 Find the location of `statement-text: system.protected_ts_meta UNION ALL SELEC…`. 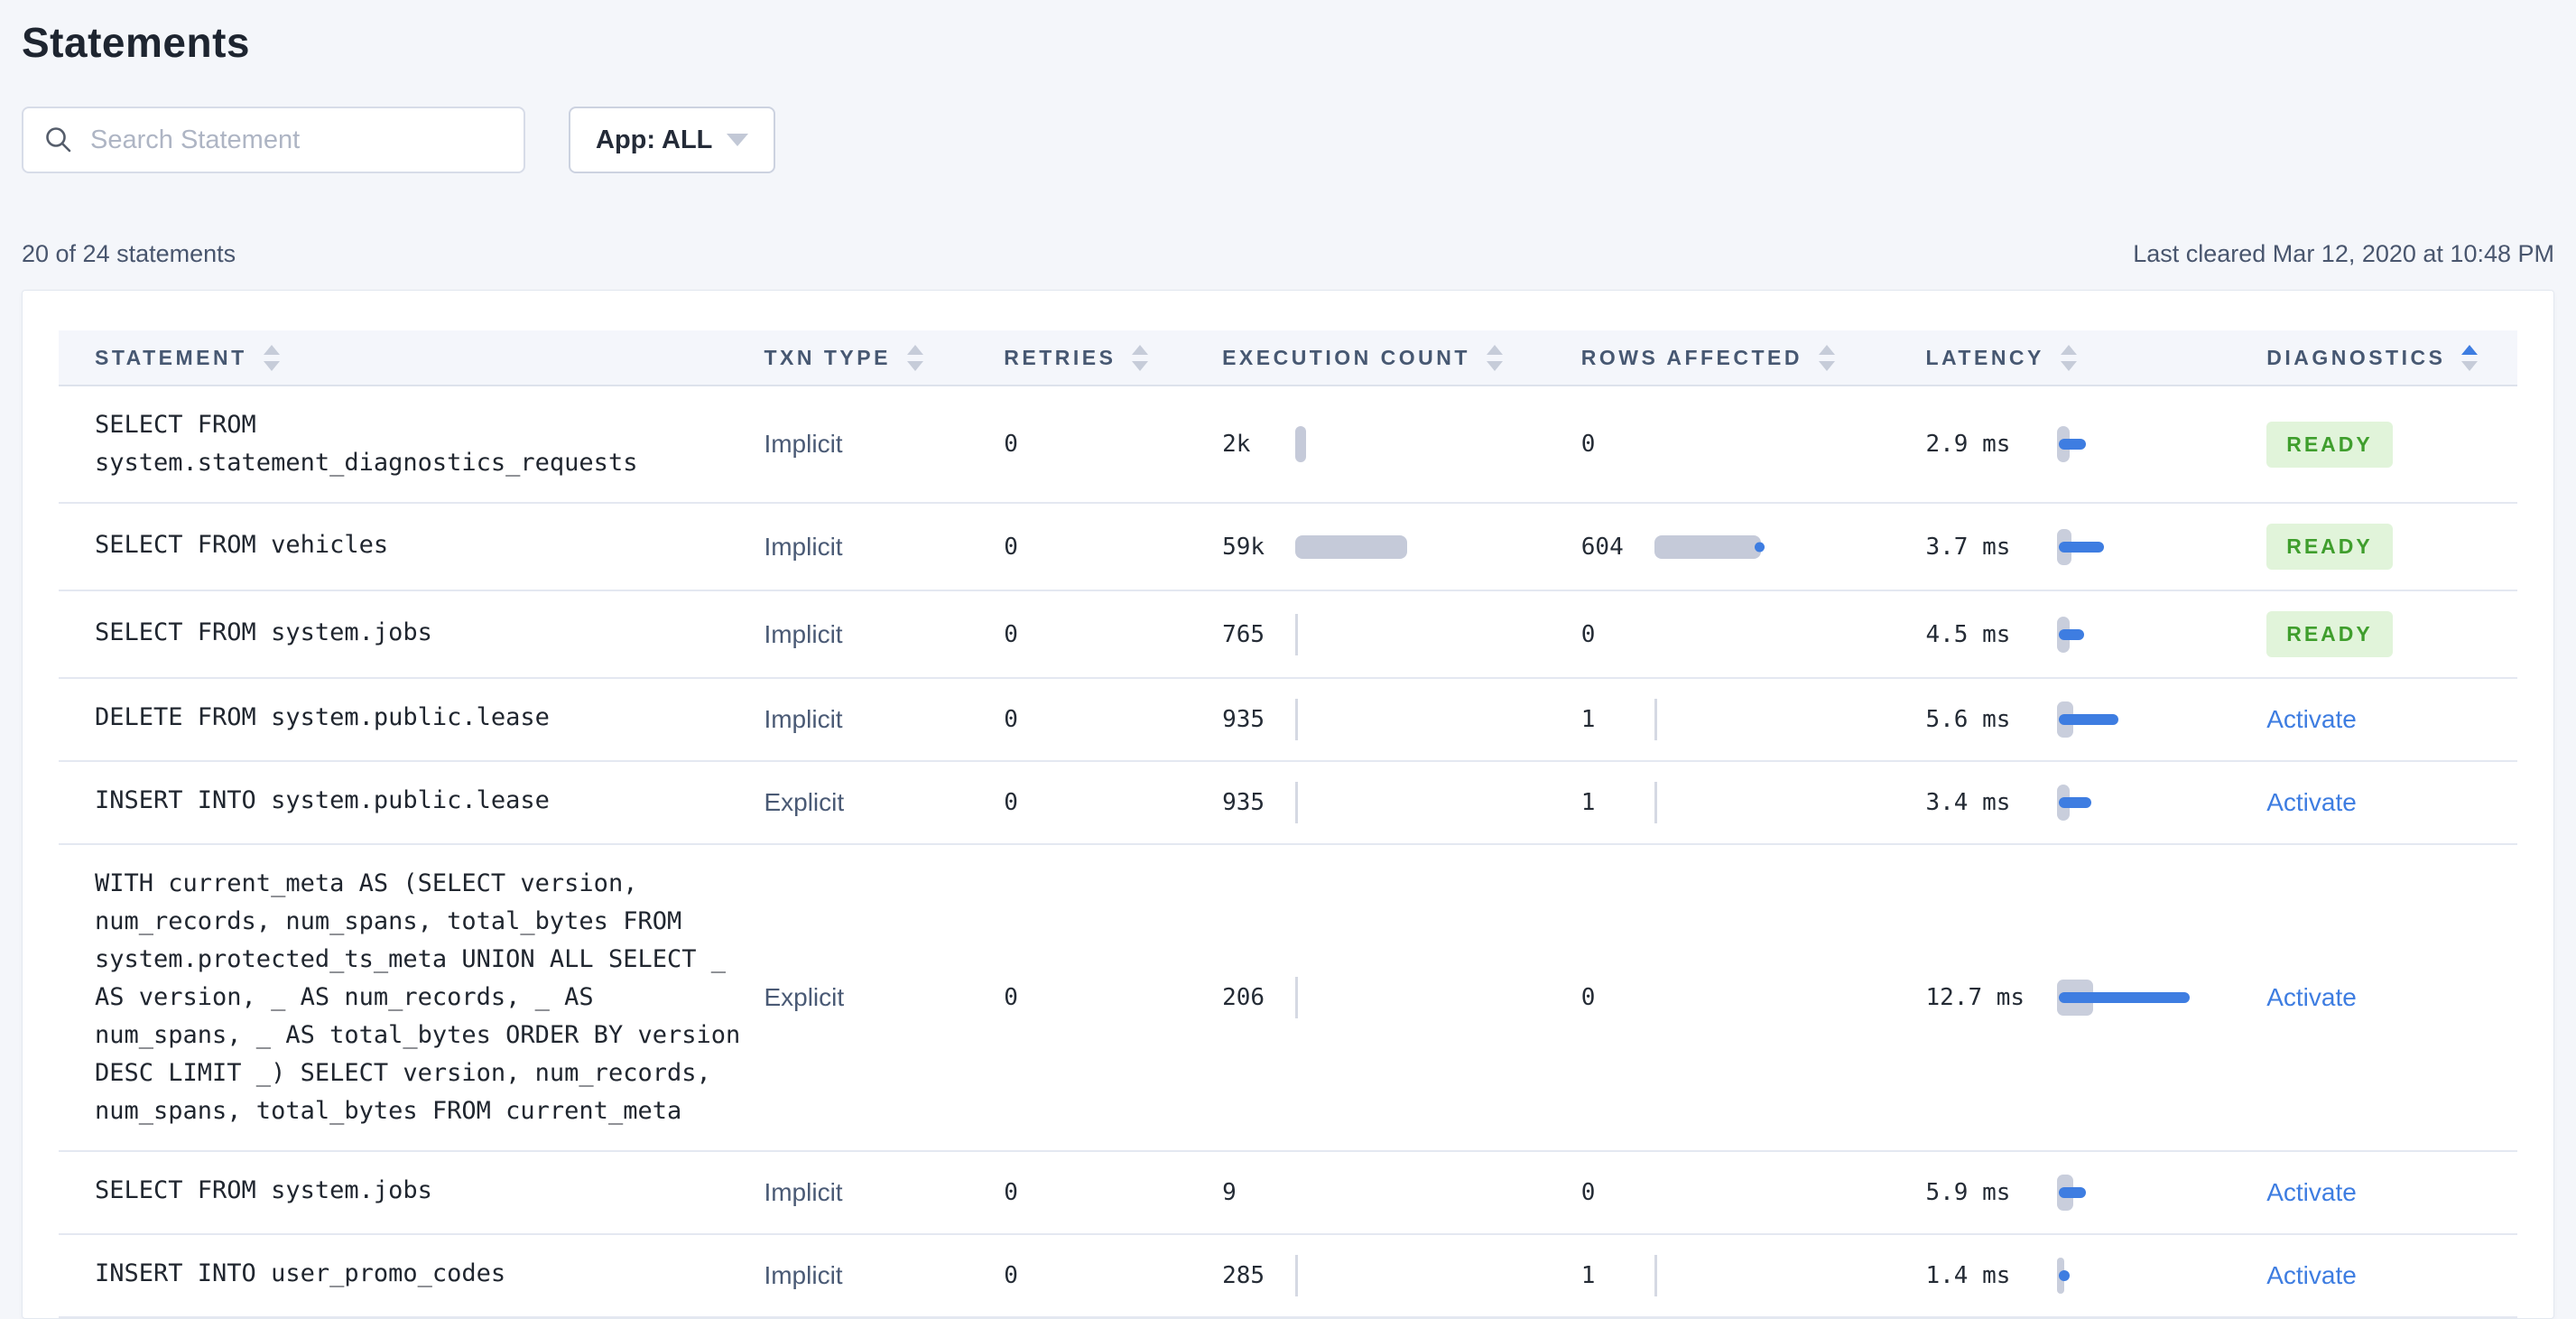

statement-text: system.protected_ts_meta UNION ALL SELEC… is located at coordinates (411, 959).